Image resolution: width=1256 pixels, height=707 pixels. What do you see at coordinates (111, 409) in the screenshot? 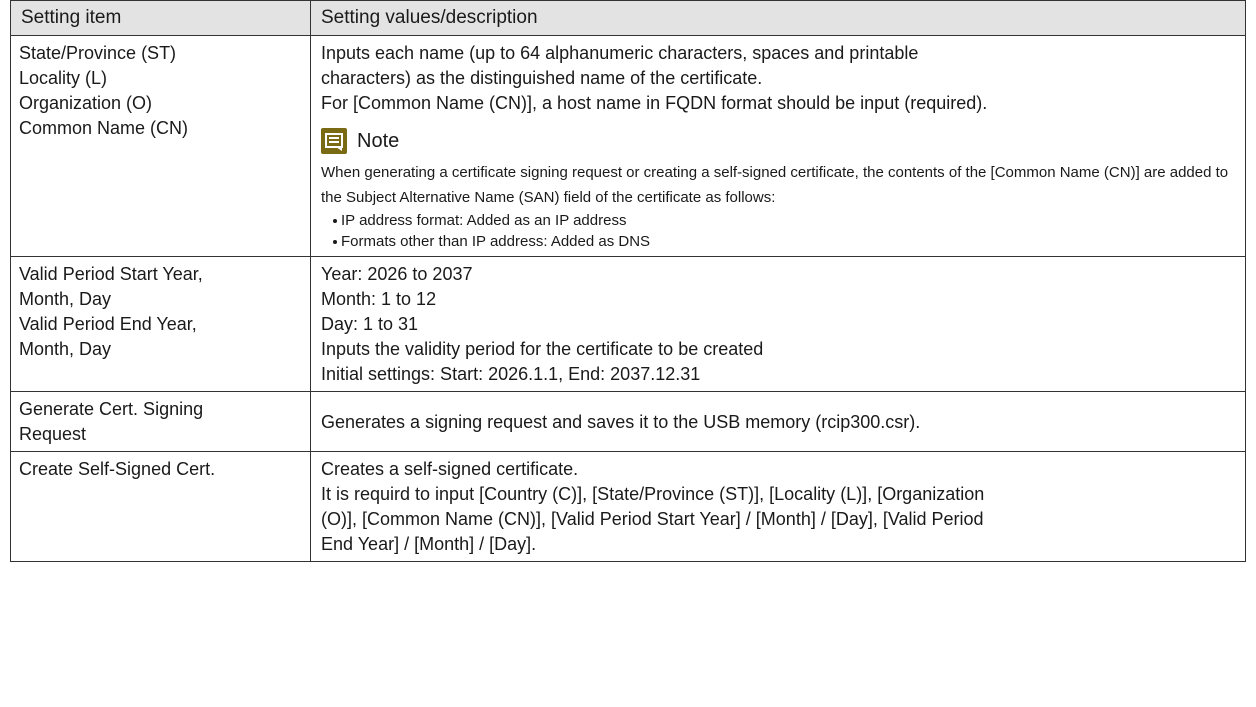
I see `setting-item-line: Generate Cert. Signing` at bounding box center [111, 409].